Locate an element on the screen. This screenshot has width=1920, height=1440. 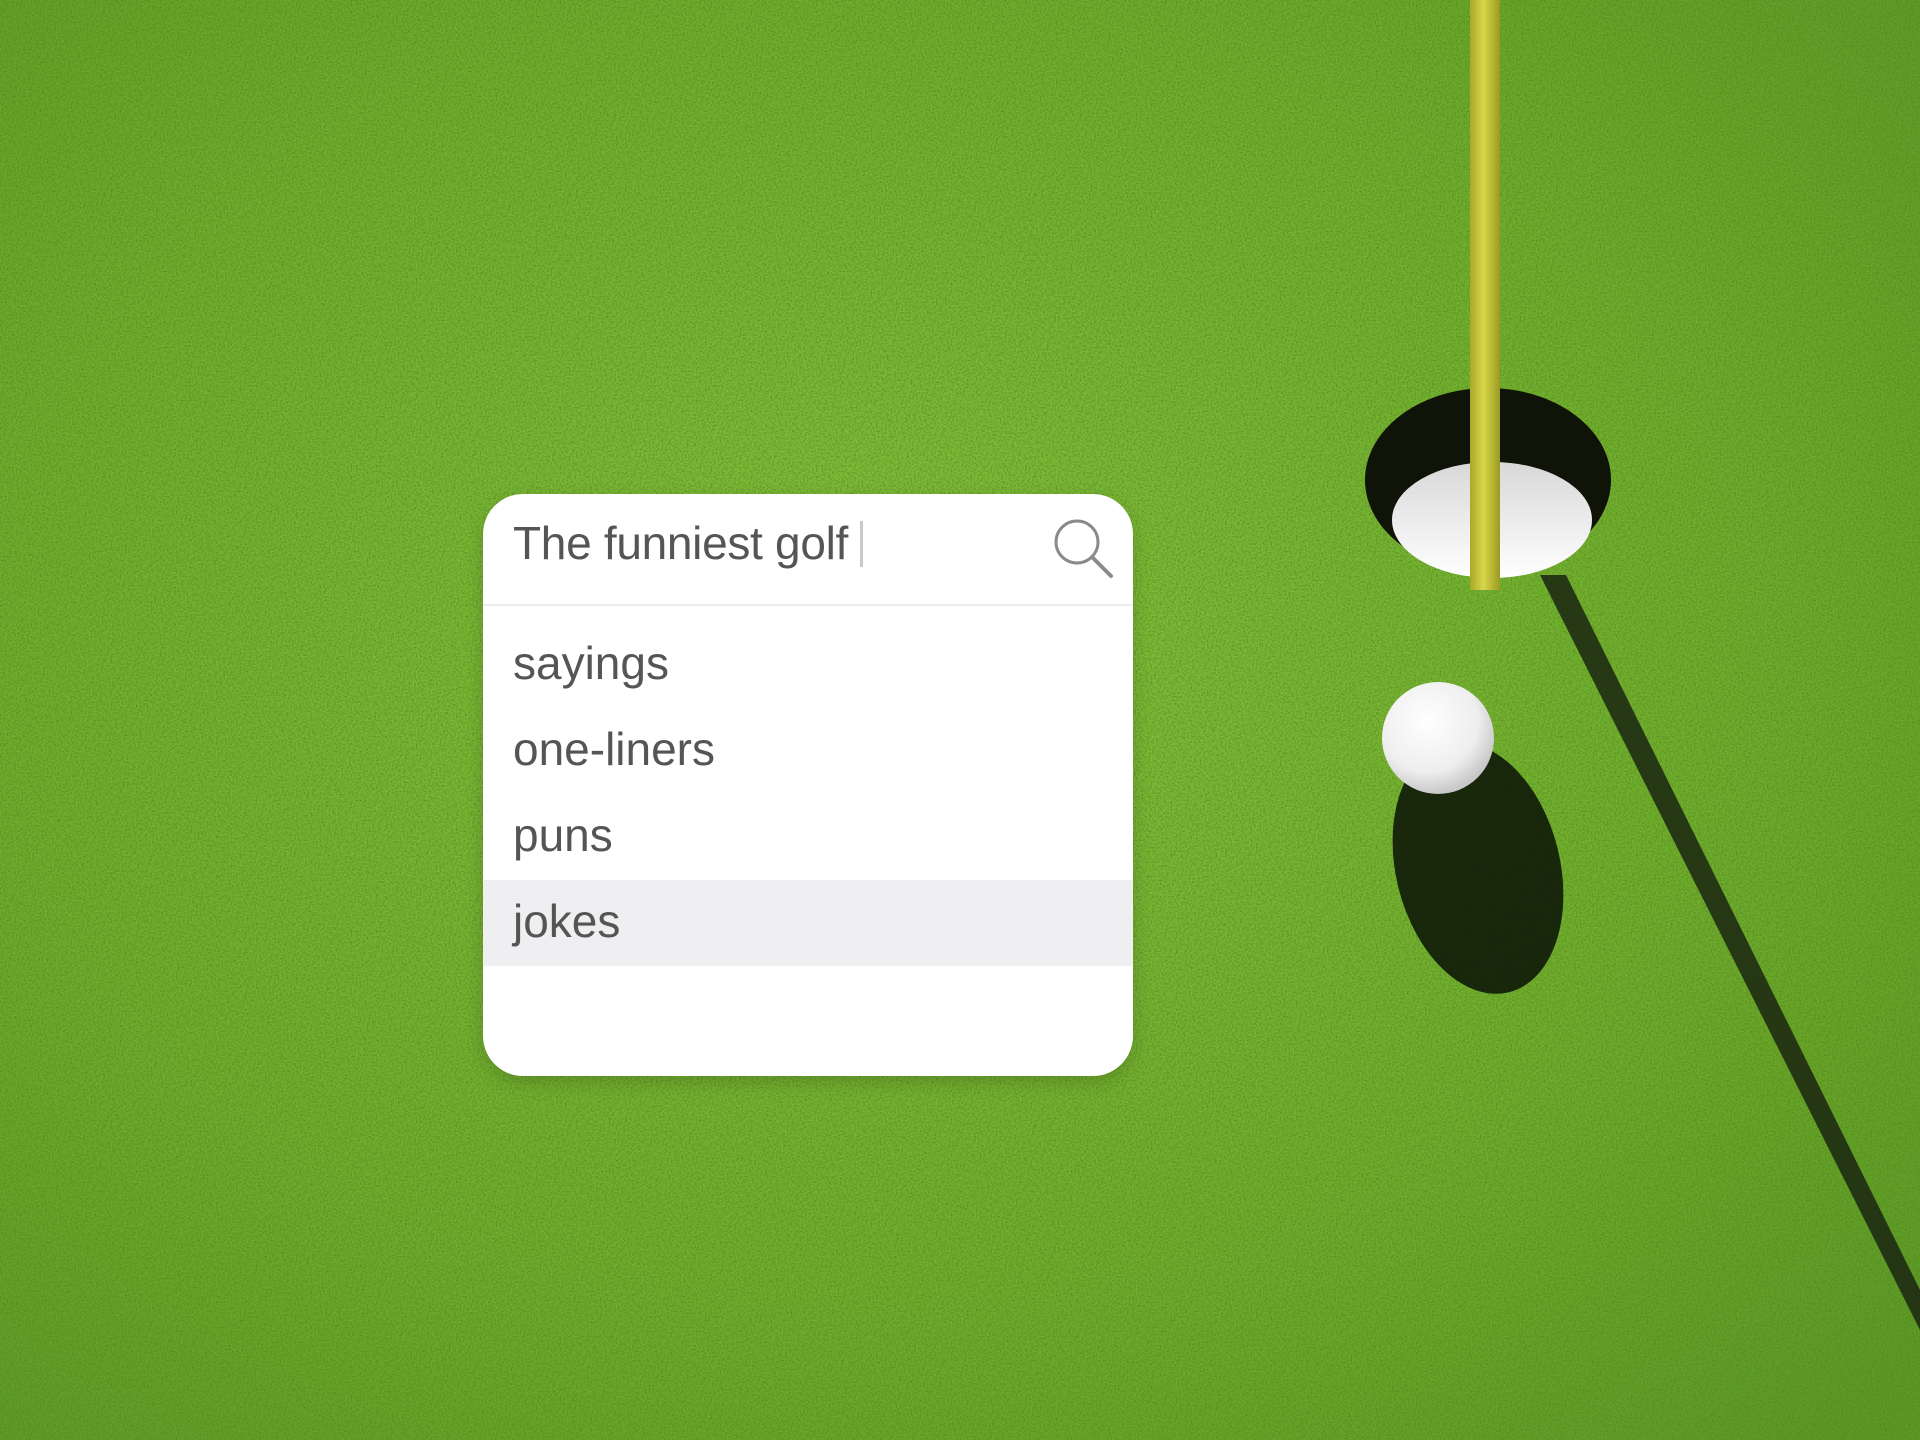
suggestion-label: jokes is located at coordinates (567, 921).